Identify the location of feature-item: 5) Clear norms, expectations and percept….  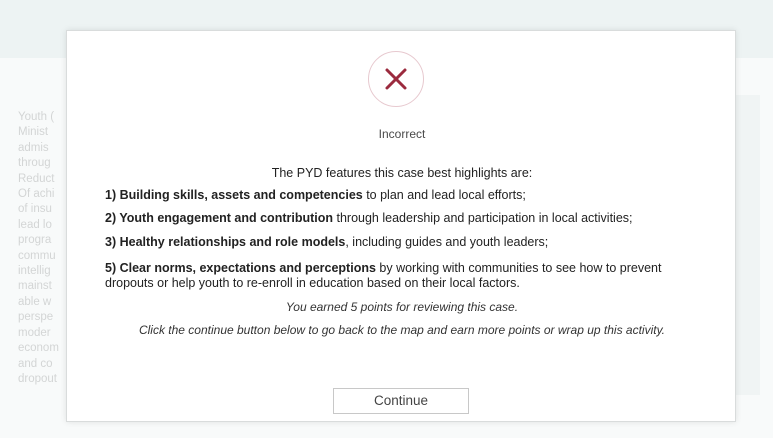
(405, 276).